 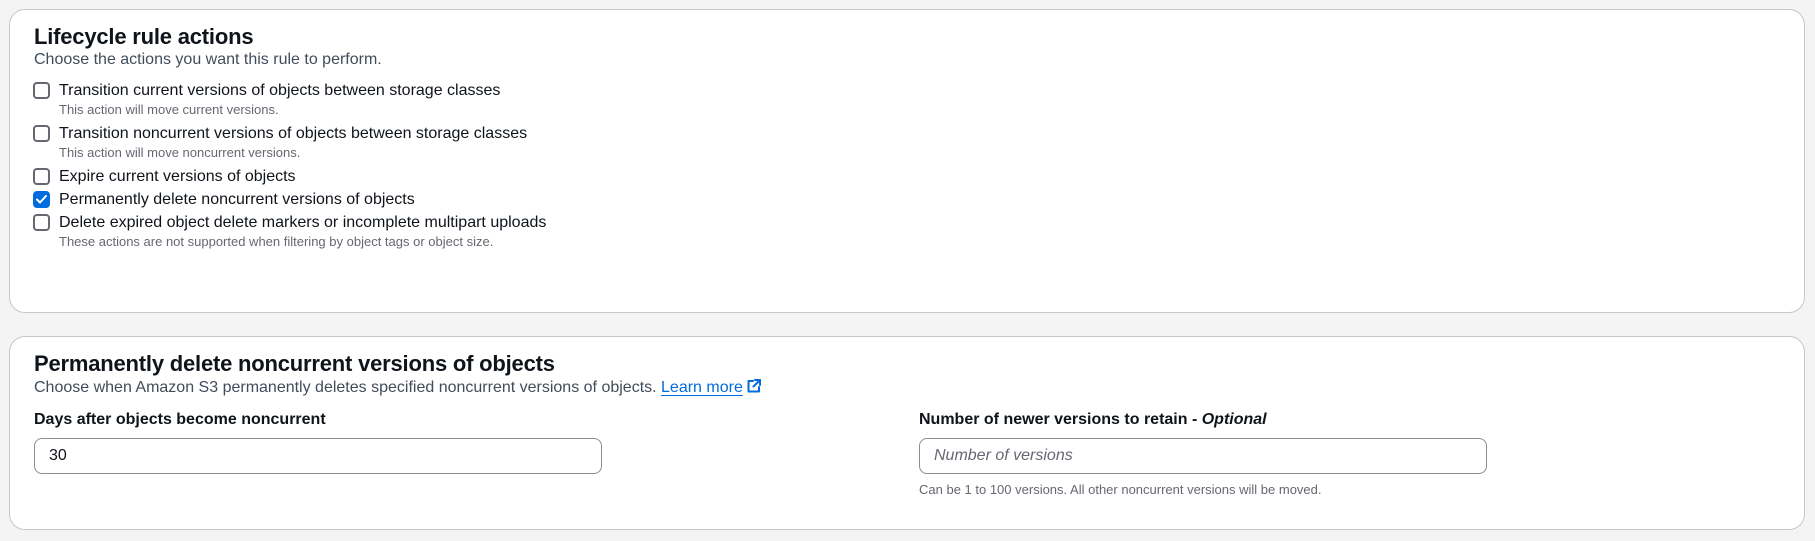 I want to click on external-link-icon, so click(x=754, y=386).